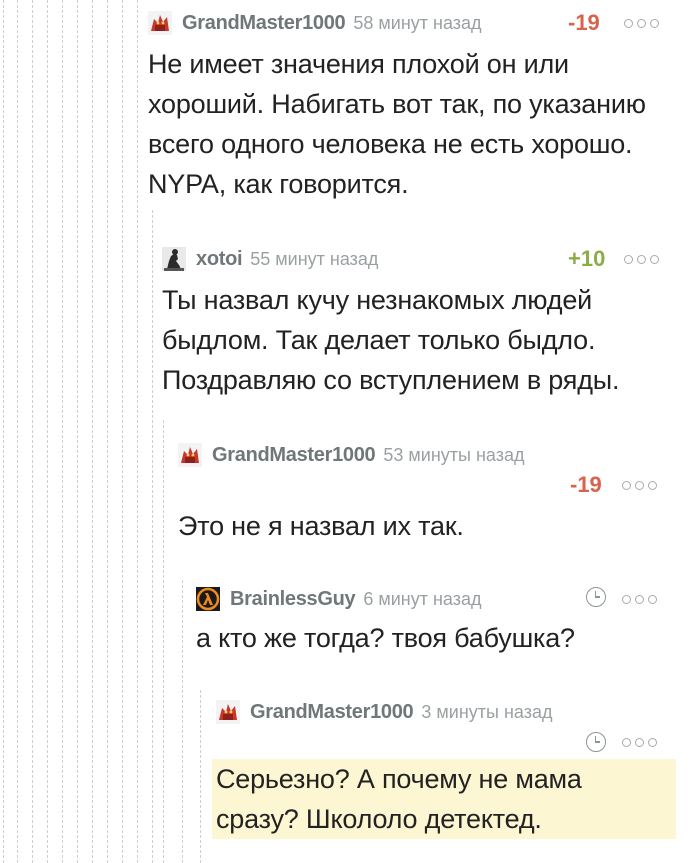  I want to click on comment-time: 6 минут назад, so click(422, 599).